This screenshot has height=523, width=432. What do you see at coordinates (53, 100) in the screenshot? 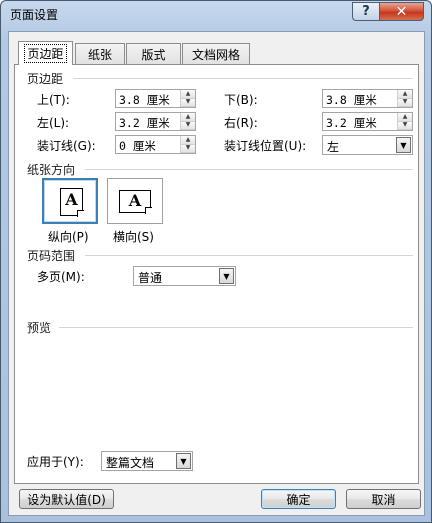
I see `top-margin-label: 上(T):` at bounding box center [53, 100].